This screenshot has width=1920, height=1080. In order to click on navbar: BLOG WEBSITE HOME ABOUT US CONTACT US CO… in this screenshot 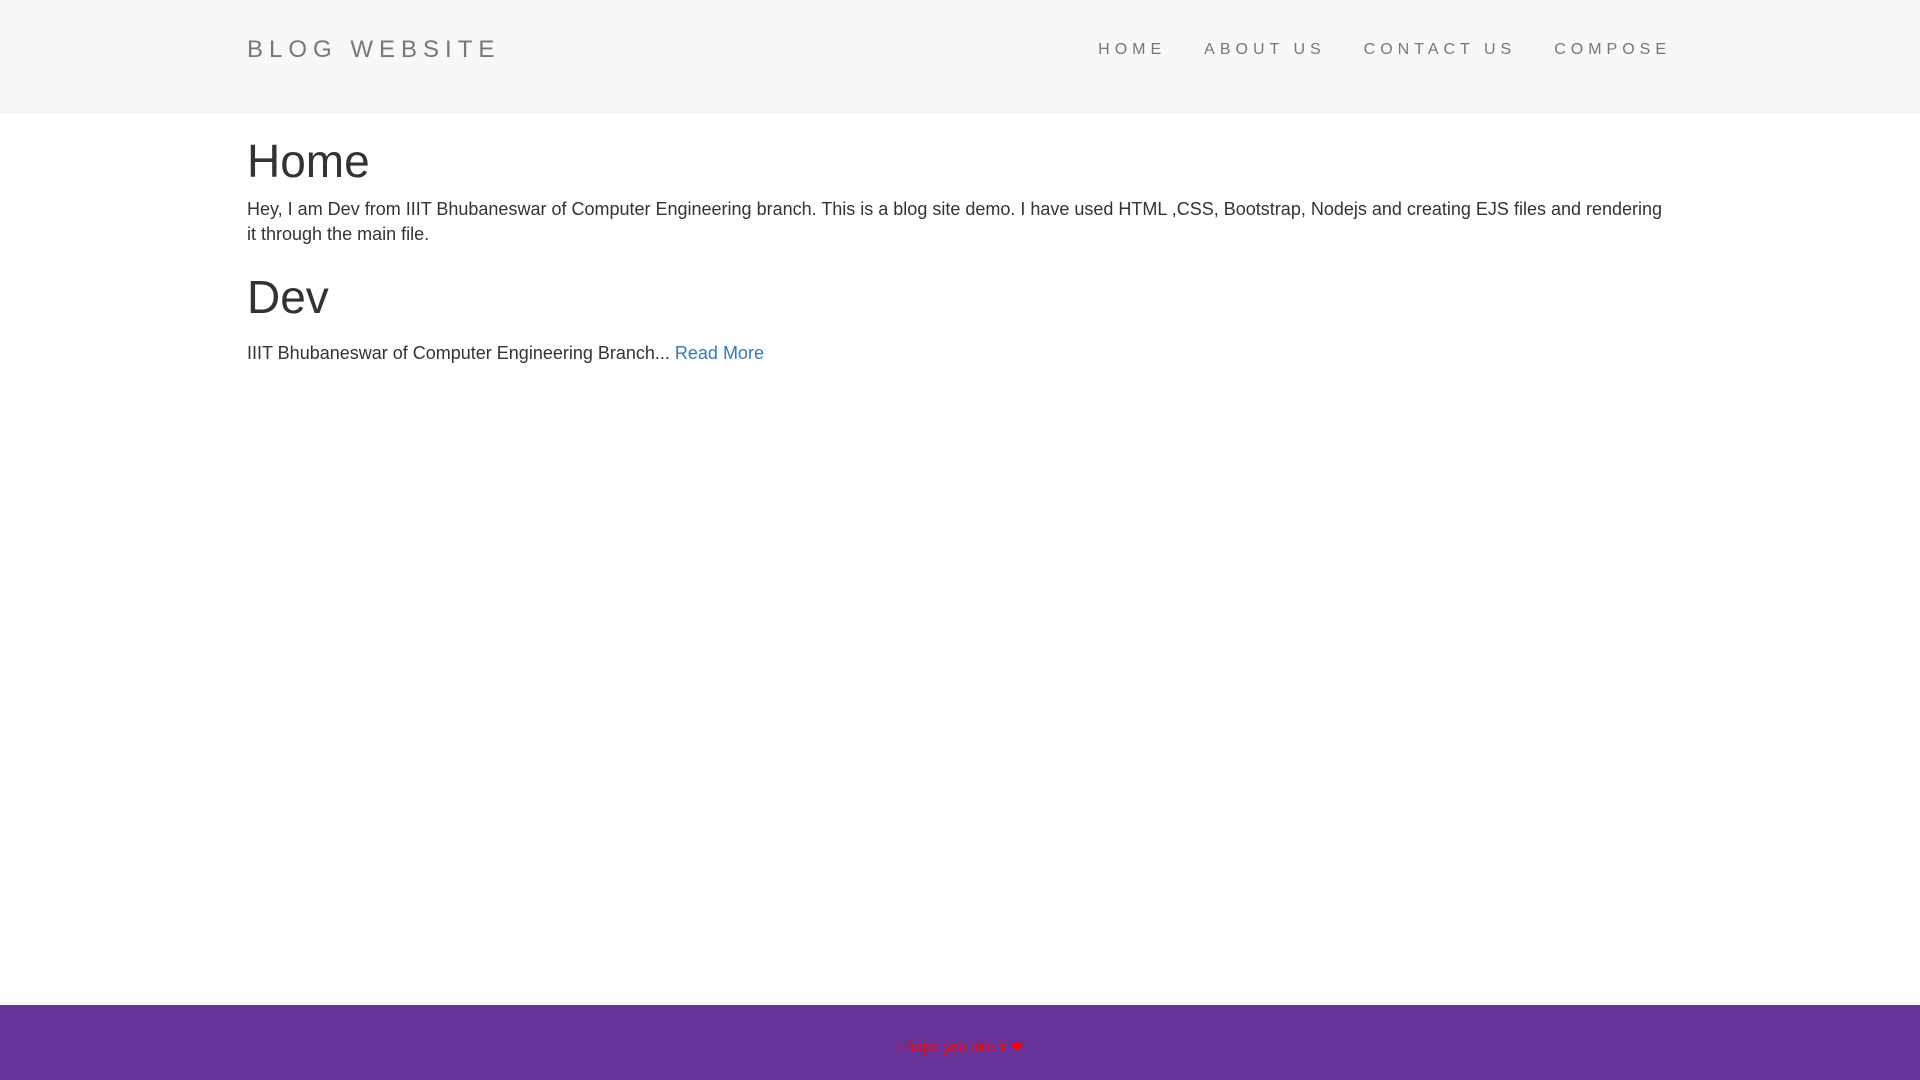, I will do `click(960, 56)`.